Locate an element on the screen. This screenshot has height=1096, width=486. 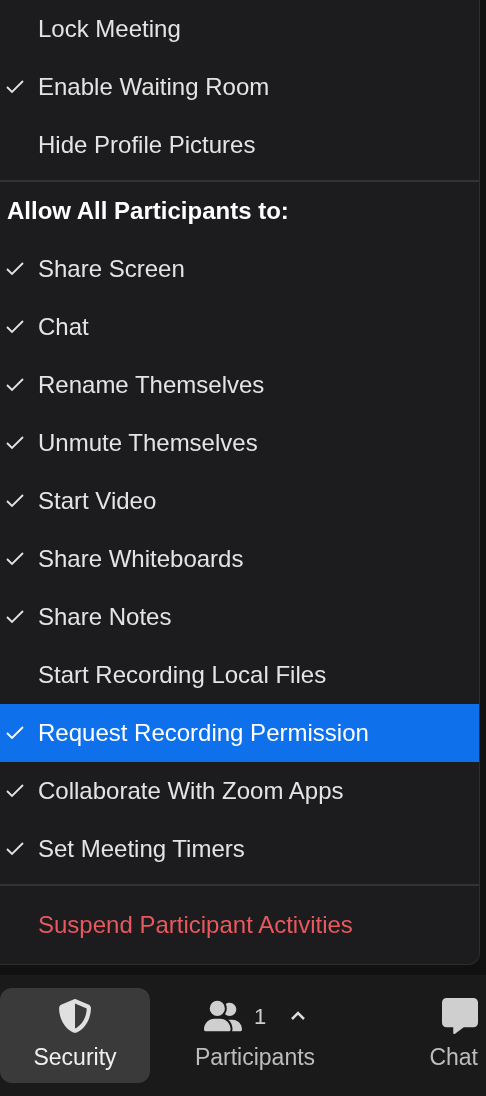
menu-item: Start Video is located at coordinates (239, 501).